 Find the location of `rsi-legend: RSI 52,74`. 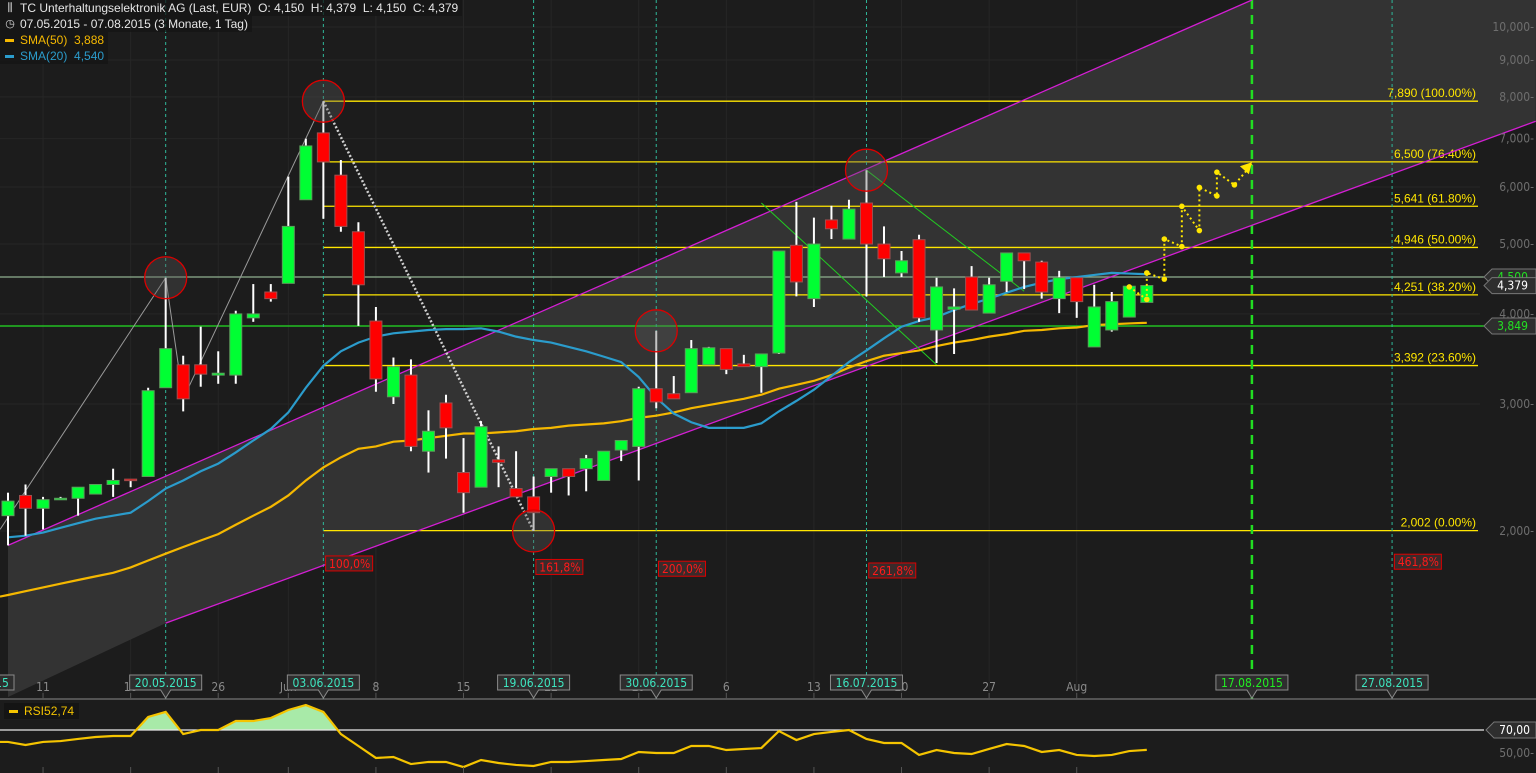

rsi-legend: RSI 52,74 is located at coordinates (42, 711).